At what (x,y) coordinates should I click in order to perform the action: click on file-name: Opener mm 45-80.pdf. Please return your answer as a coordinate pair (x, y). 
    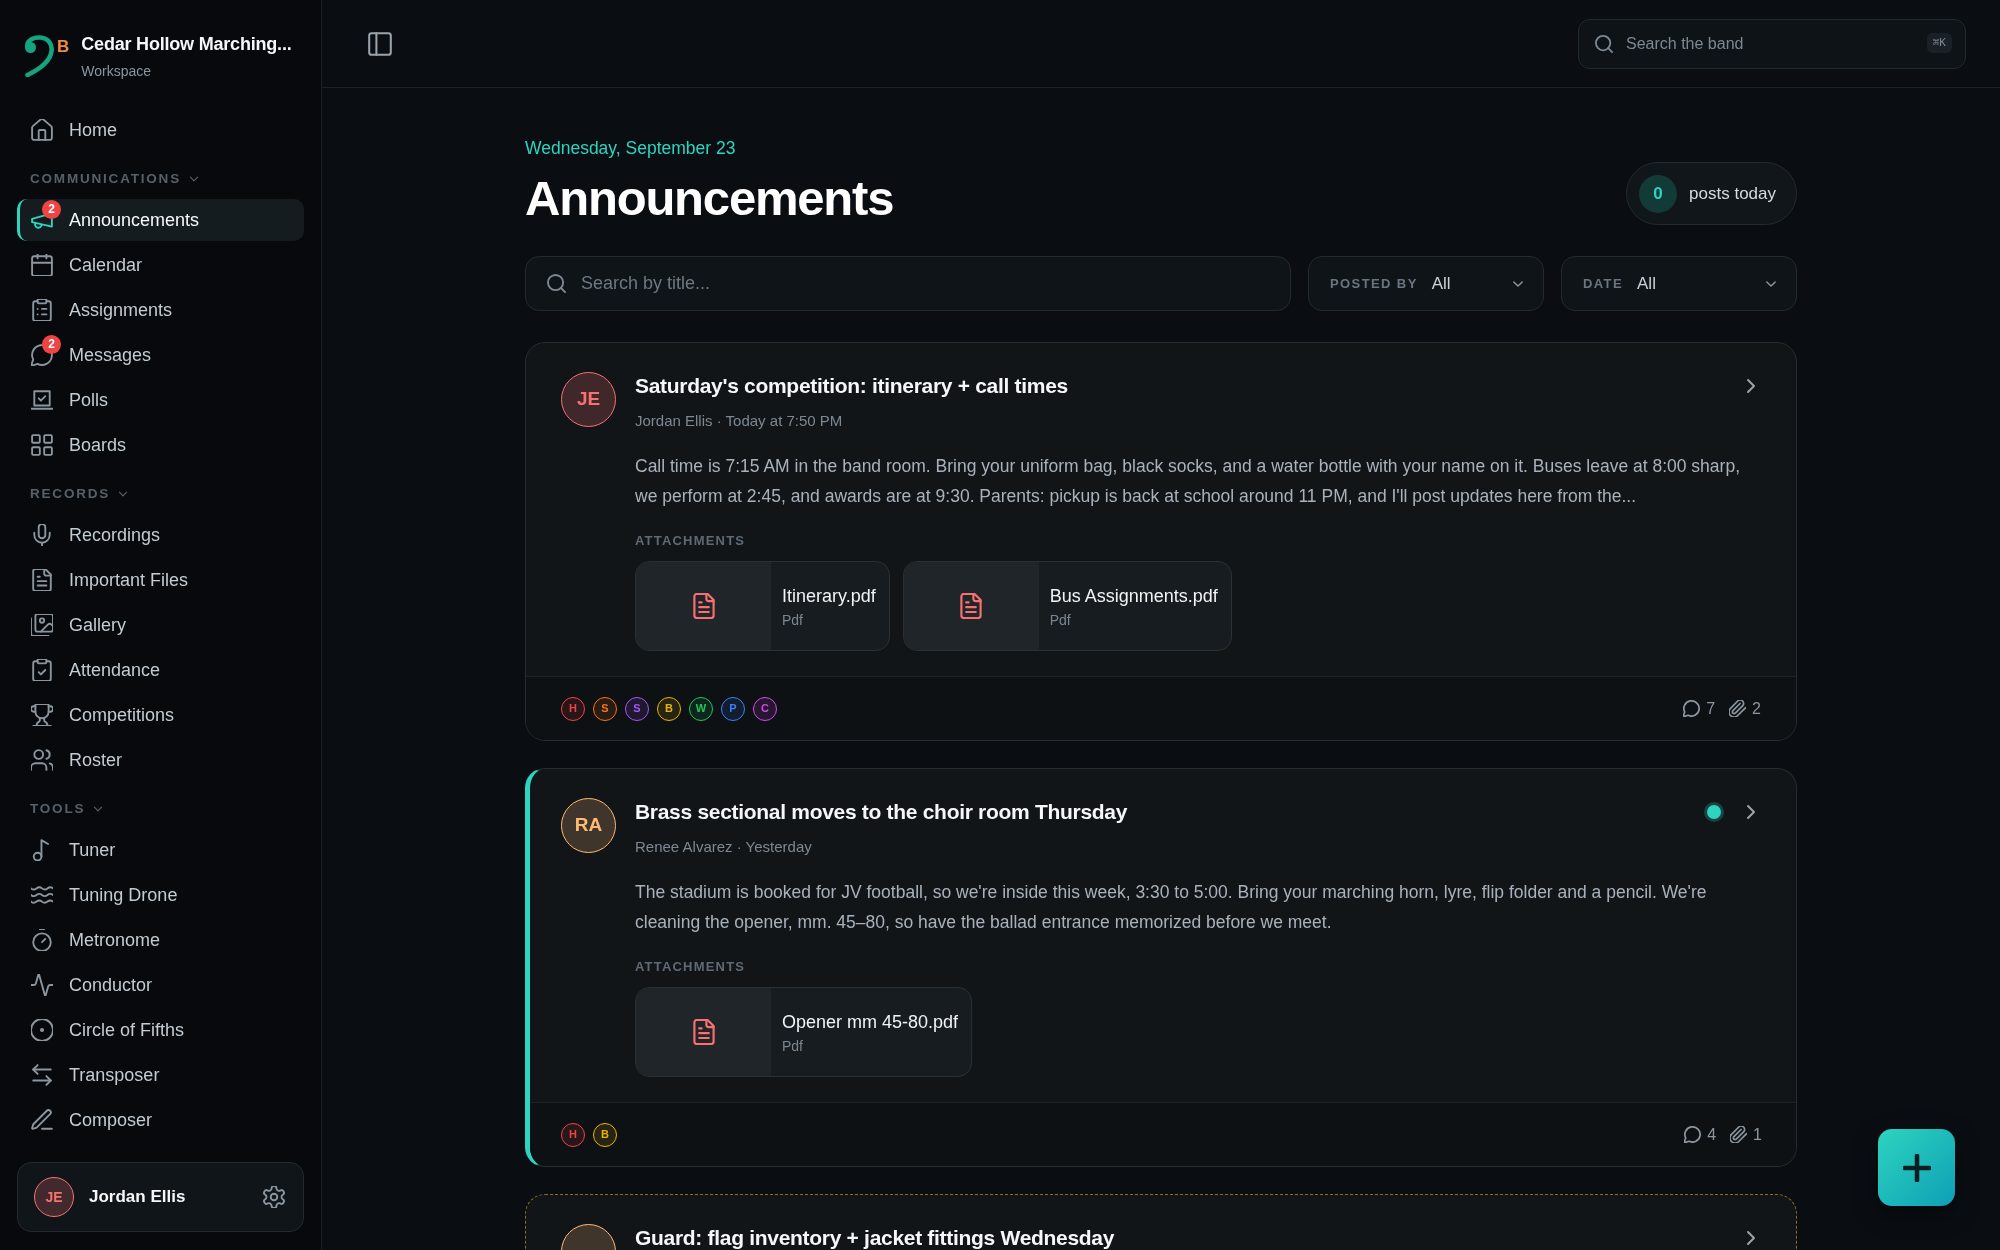
    Looking at the image, I should click on (870, 1022).